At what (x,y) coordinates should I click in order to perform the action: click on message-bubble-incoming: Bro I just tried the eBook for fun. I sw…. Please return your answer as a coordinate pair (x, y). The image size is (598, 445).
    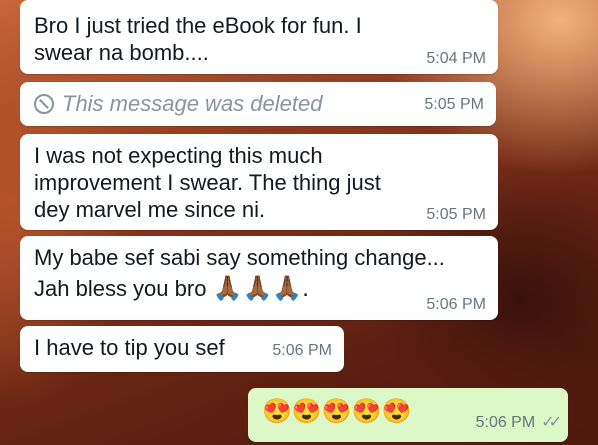
    Looking at the image, I should click on (259, 37).